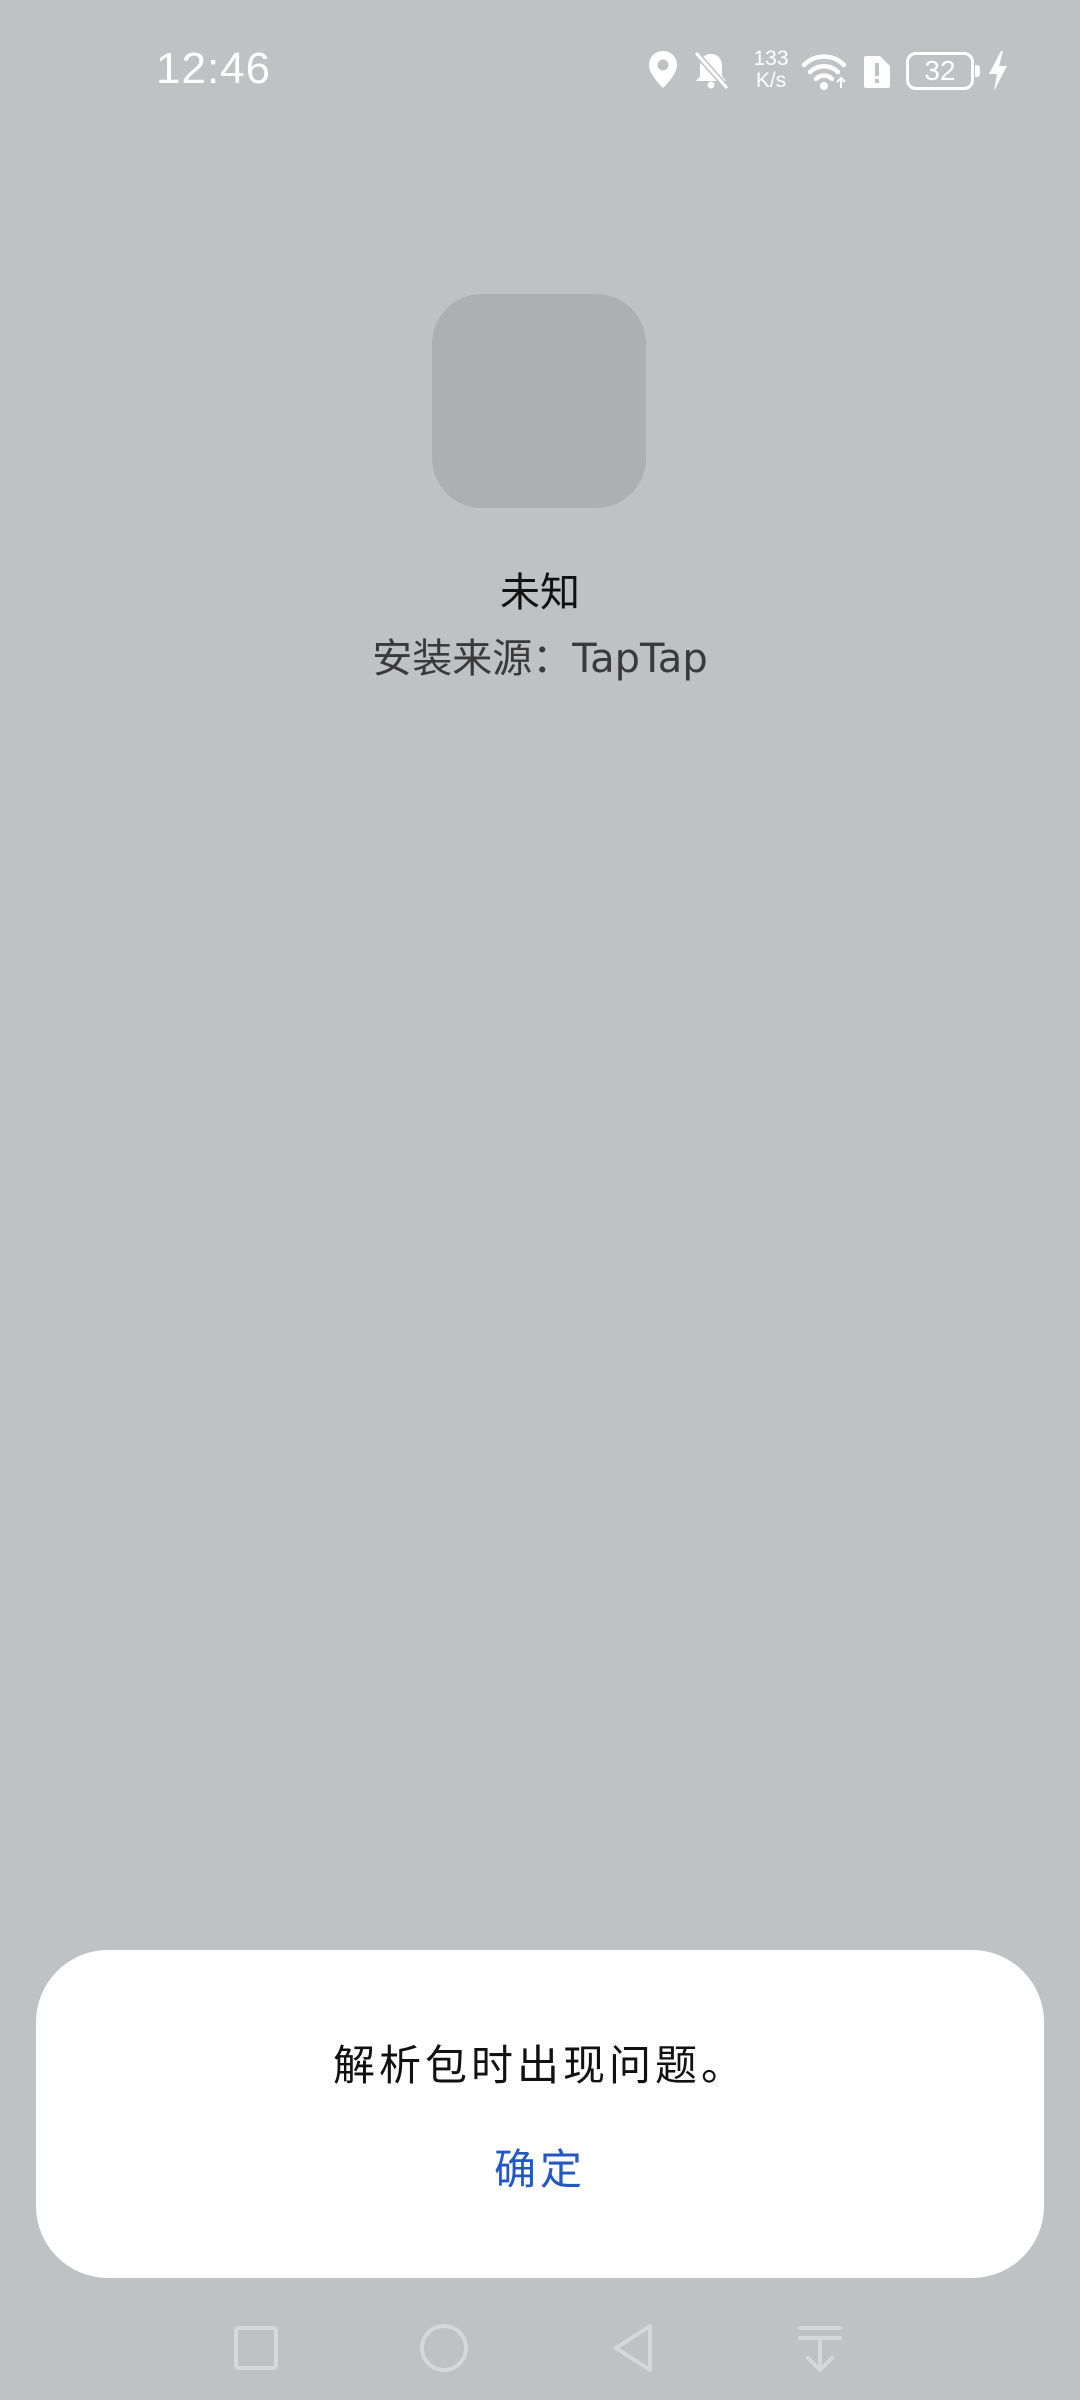  Describe the element at coordinates (771, 58) in the screenshot. I see `network-speed-value: 133` at that location.